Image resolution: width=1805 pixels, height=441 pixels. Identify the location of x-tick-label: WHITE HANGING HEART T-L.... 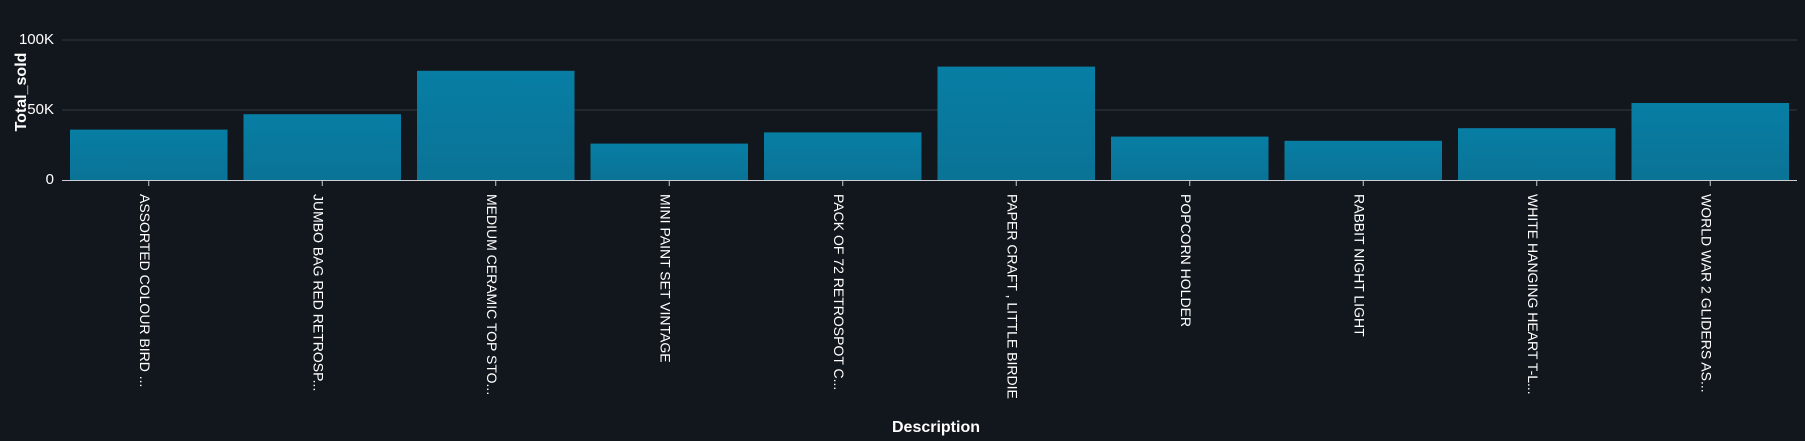
(1533, 294).